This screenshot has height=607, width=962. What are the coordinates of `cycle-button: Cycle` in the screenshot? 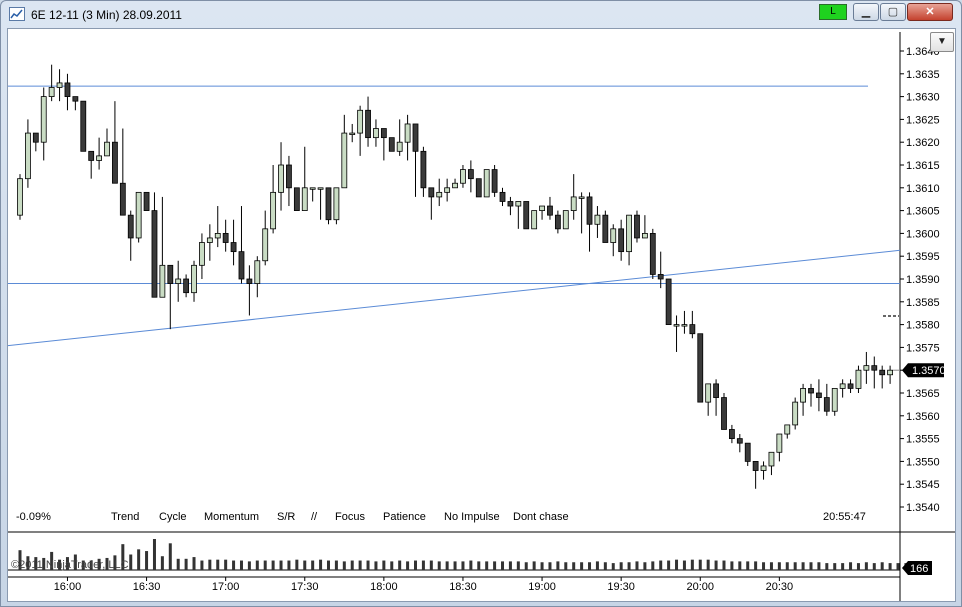 It's located at (173, 517).